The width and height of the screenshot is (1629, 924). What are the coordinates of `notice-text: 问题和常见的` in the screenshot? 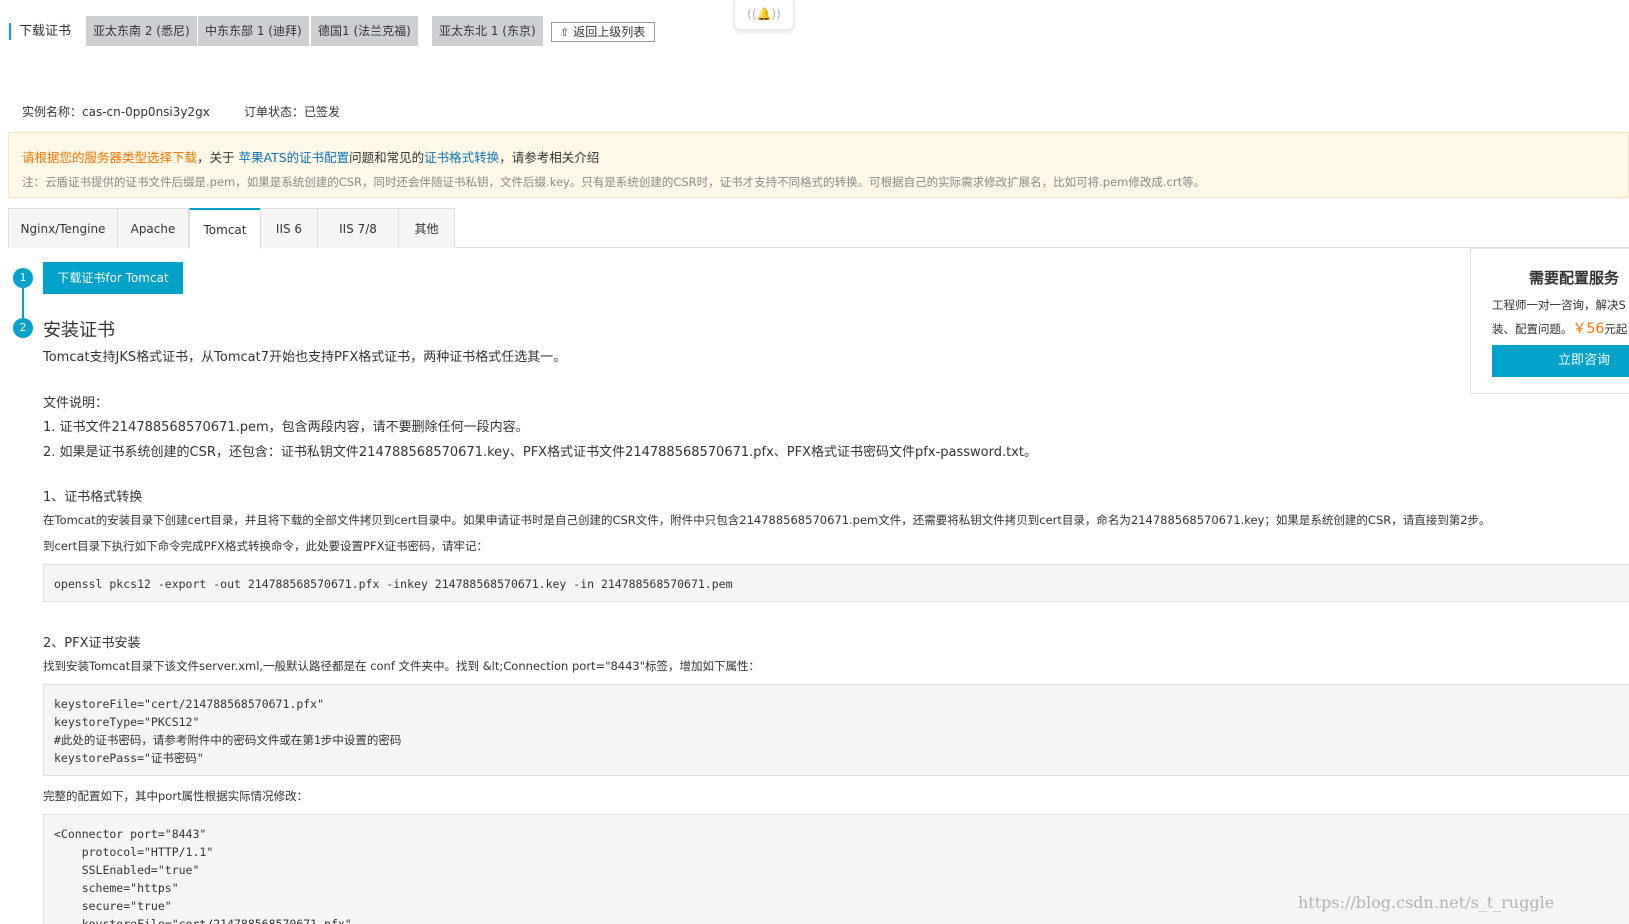 It's located at (387, 157).